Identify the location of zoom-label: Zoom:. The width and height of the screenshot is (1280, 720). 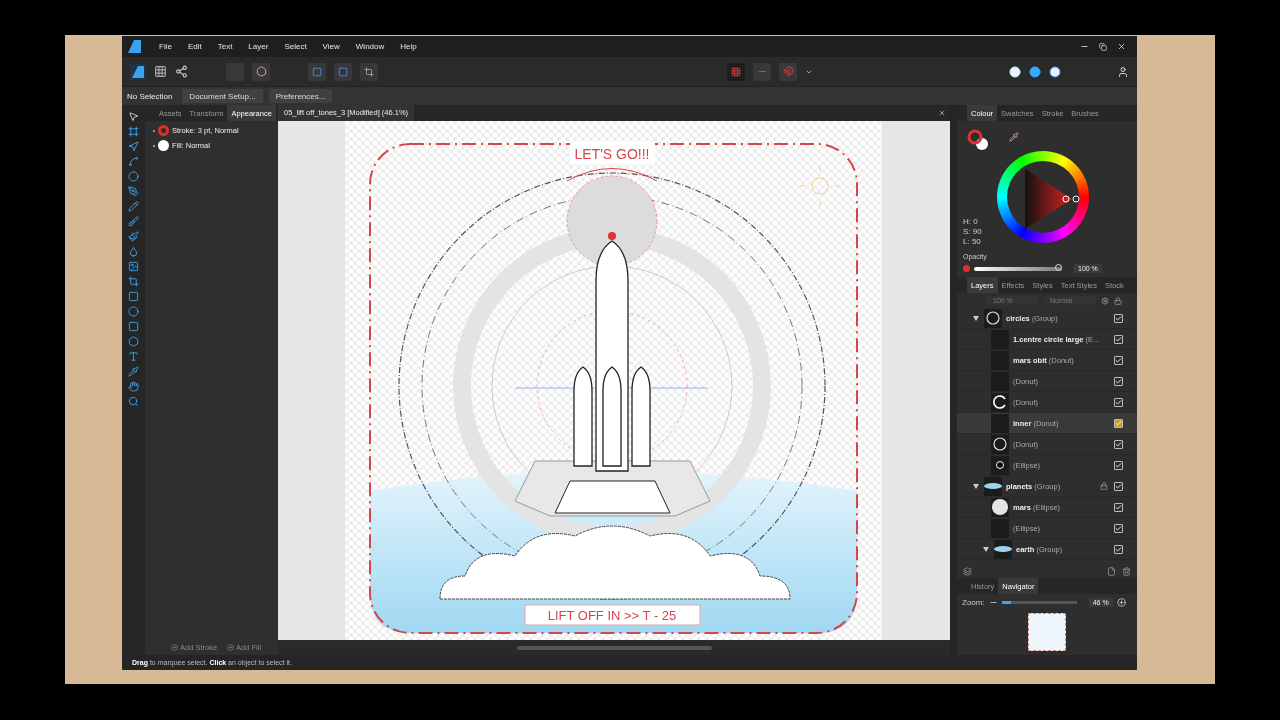
(973, 602).